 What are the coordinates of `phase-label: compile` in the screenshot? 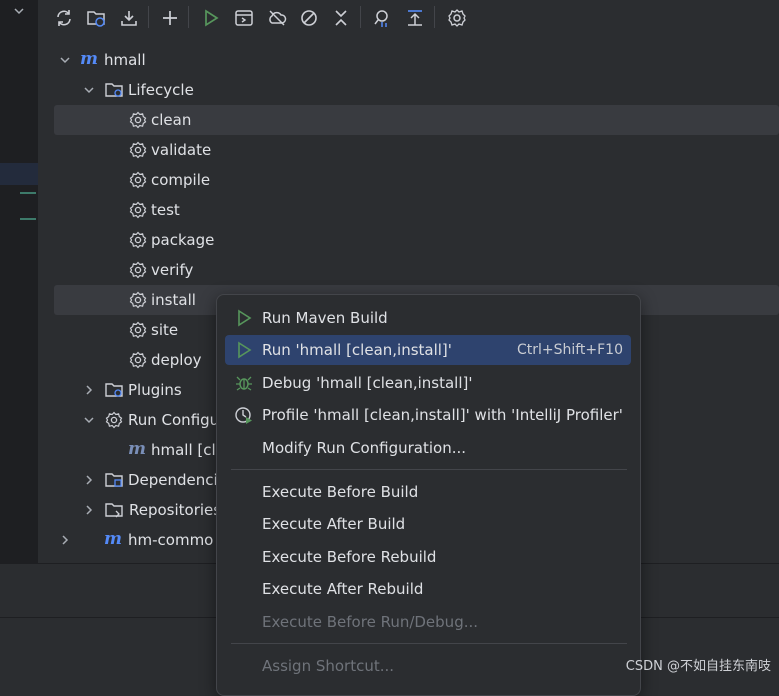 It's located at (181, 180).